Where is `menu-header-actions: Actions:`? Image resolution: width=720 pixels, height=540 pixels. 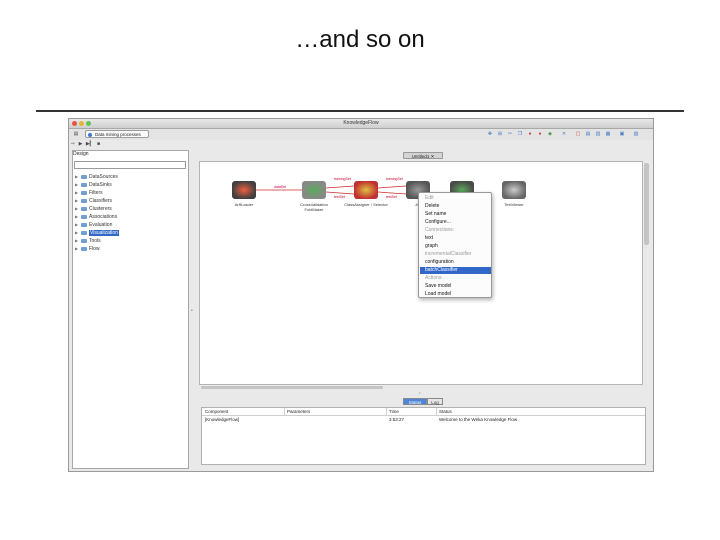 menu-header-actions: Actions: is located at coordinates (434, 278).